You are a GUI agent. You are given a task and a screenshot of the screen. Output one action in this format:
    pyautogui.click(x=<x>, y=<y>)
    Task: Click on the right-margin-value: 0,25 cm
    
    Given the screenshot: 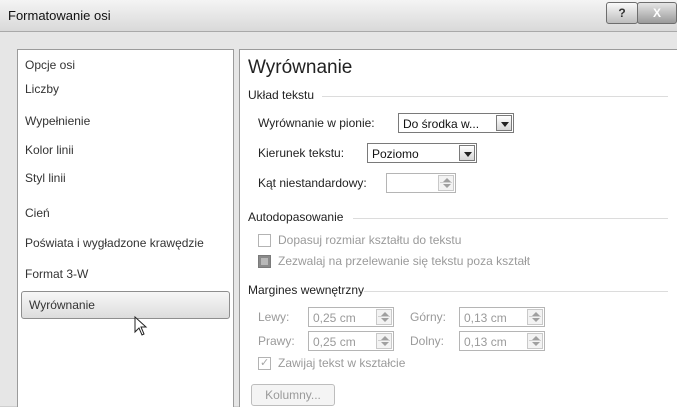 What is the action you would take?
    pyautogui.click(x=334, y=342)
    